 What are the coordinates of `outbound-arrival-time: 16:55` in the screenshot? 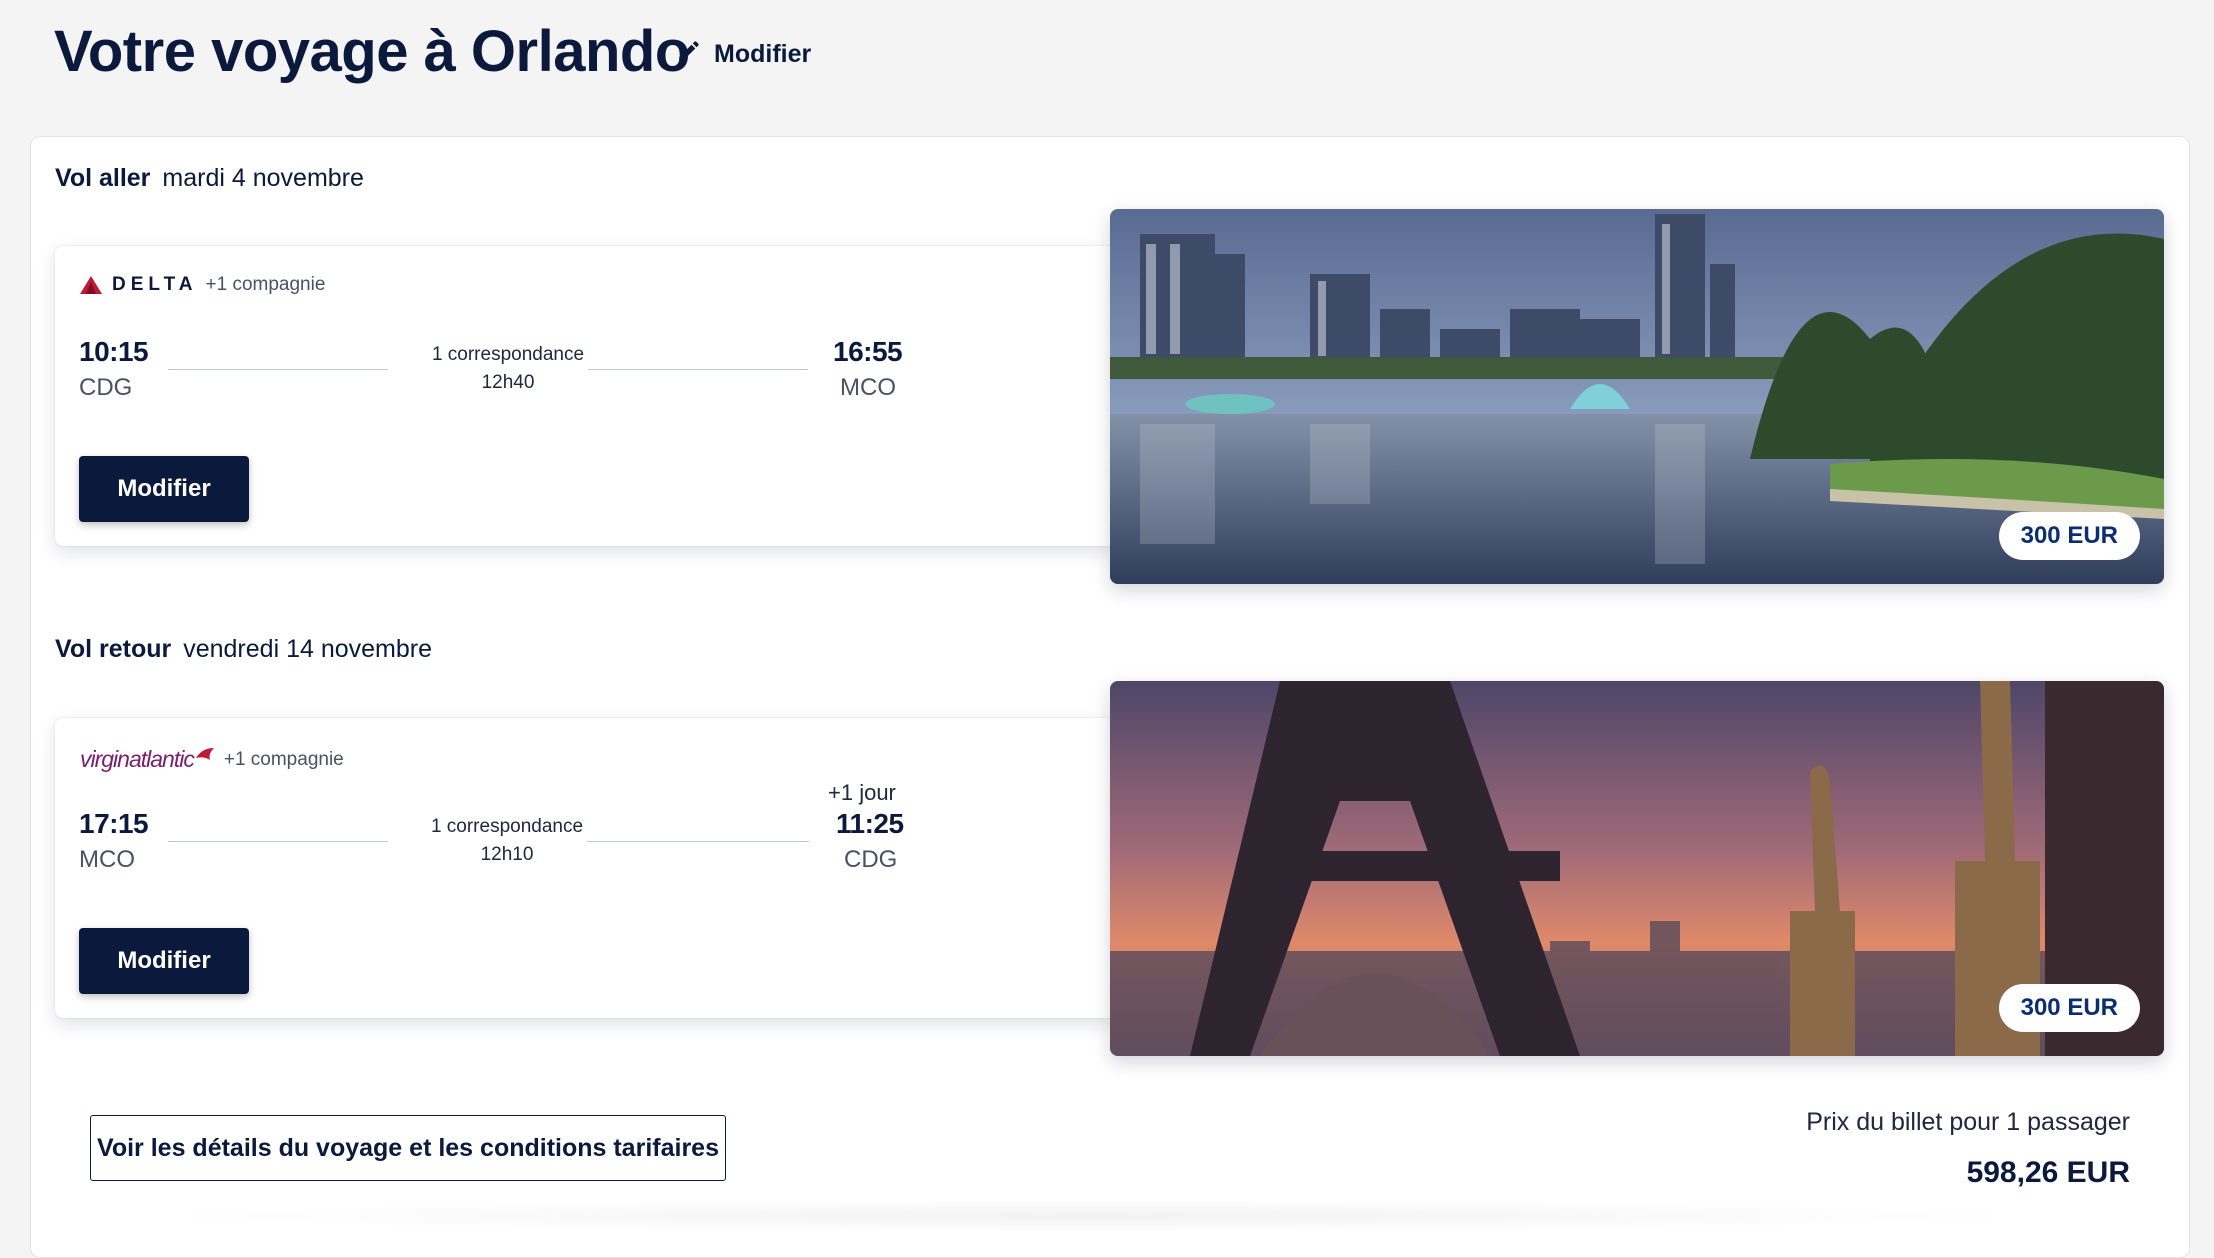 It's located at (868, 351).